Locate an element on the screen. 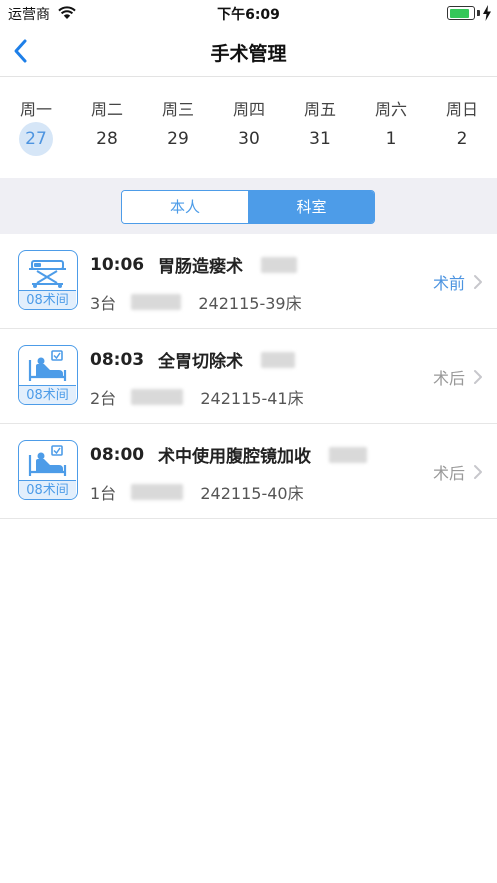 This screenshot has width=497, height=883. scope-segmented-control: 本人 科室 is located at coordinates (248, 207).